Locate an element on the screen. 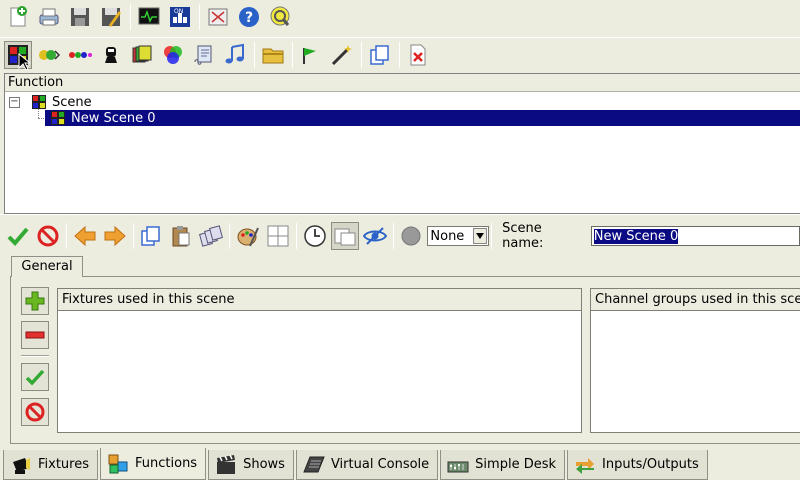 Image resolution: width=800 pixels, height=480 pixels. function-tree-header: Function is located at coordinates (402, 83).